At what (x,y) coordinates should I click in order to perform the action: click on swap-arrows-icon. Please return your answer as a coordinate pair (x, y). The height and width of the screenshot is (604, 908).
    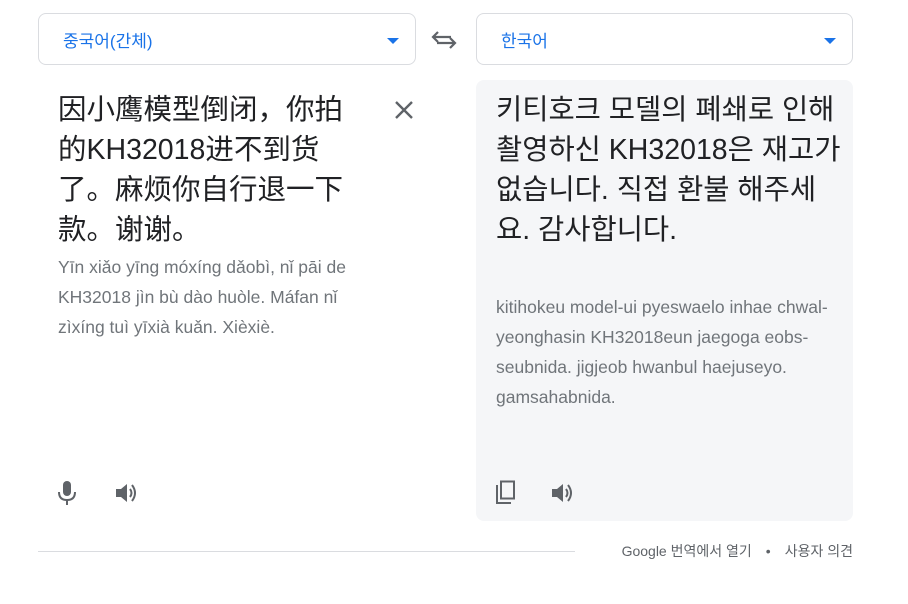
    Looking at the image, I should click on (444, 40).